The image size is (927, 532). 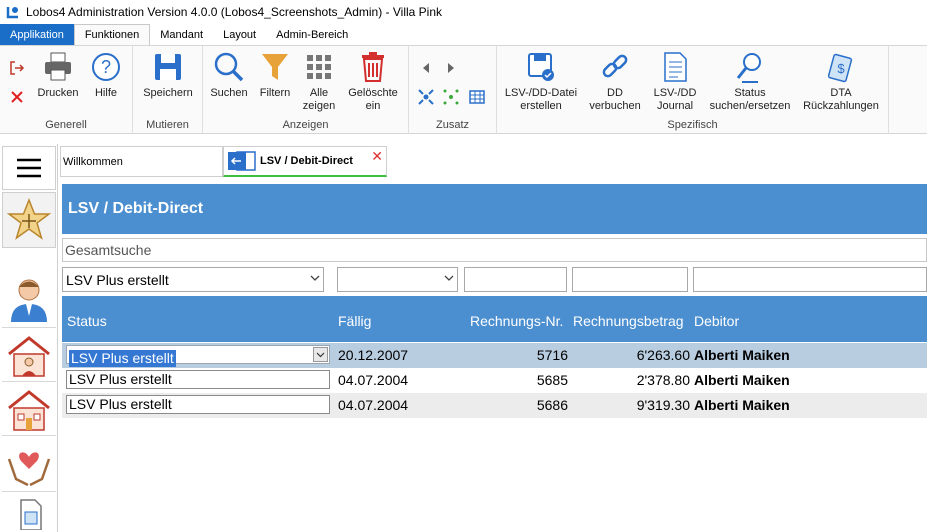 What do you see at coordinates (105, 93) in the screenshot?
I see `hilfe-label: Hilfe` at bounding box center [105, 93].